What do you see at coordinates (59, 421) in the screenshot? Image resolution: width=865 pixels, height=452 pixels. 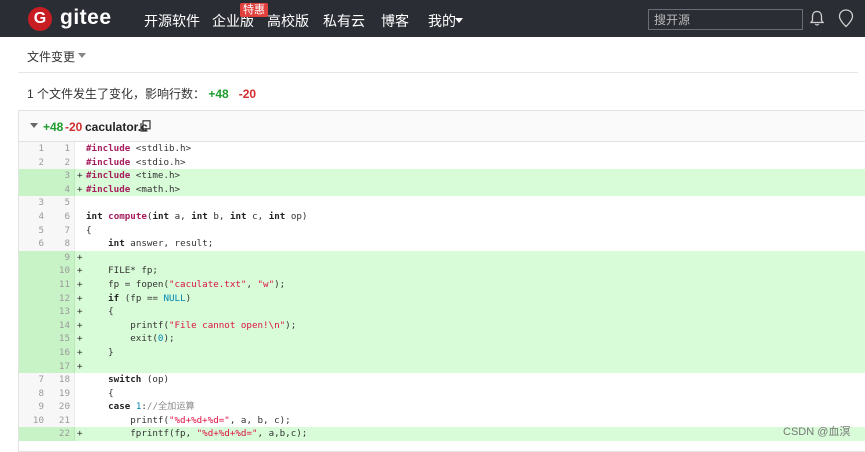 I see `new-line-number: 21` at bounding box center [59, 421].